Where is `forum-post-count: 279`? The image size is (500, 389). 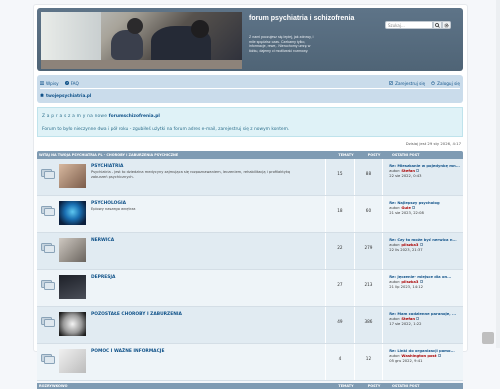
forum-post-count: 279 is located at coordinates (369, 251).